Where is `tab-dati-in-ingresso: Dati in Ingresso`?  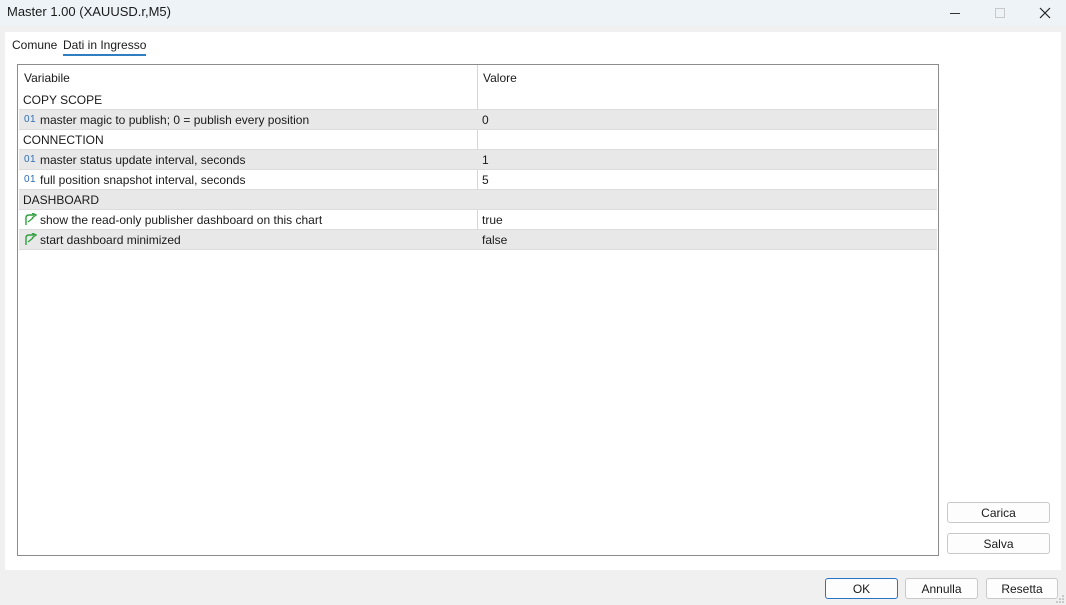
tab-dati-in-ingresso: Dati in Ingresso is located at coordinates (105, 47).